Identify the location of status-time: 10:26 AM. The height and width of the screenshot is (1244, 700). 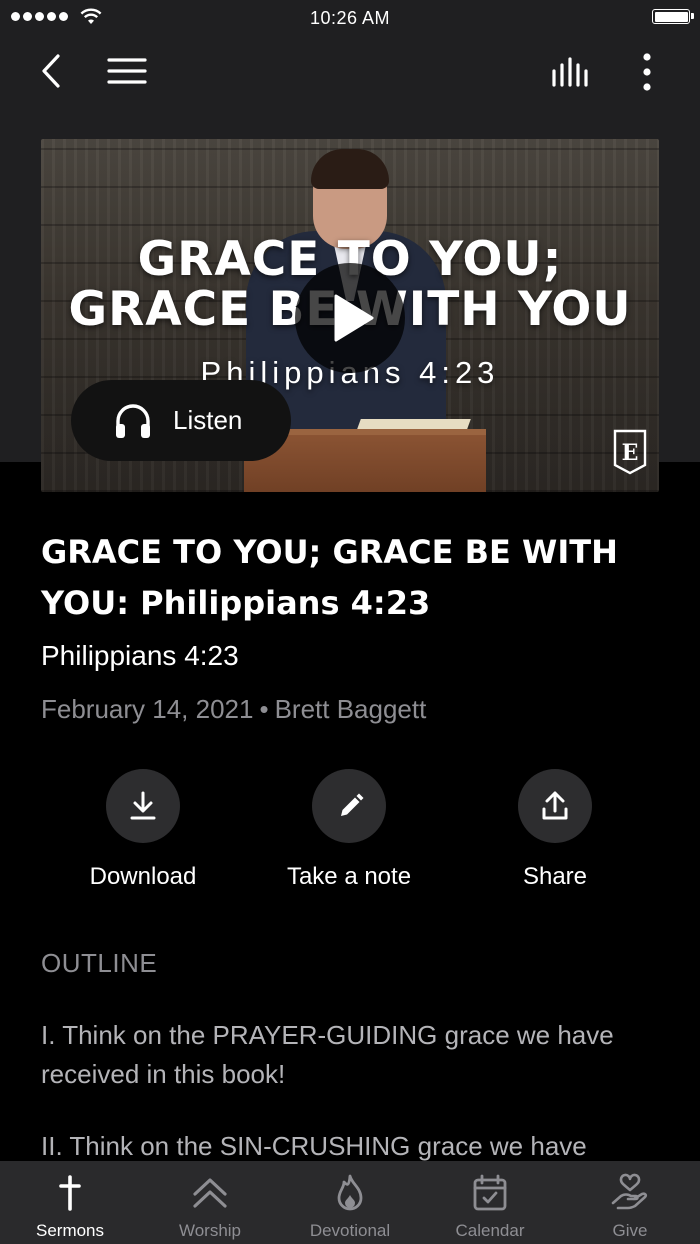
(350, 18).